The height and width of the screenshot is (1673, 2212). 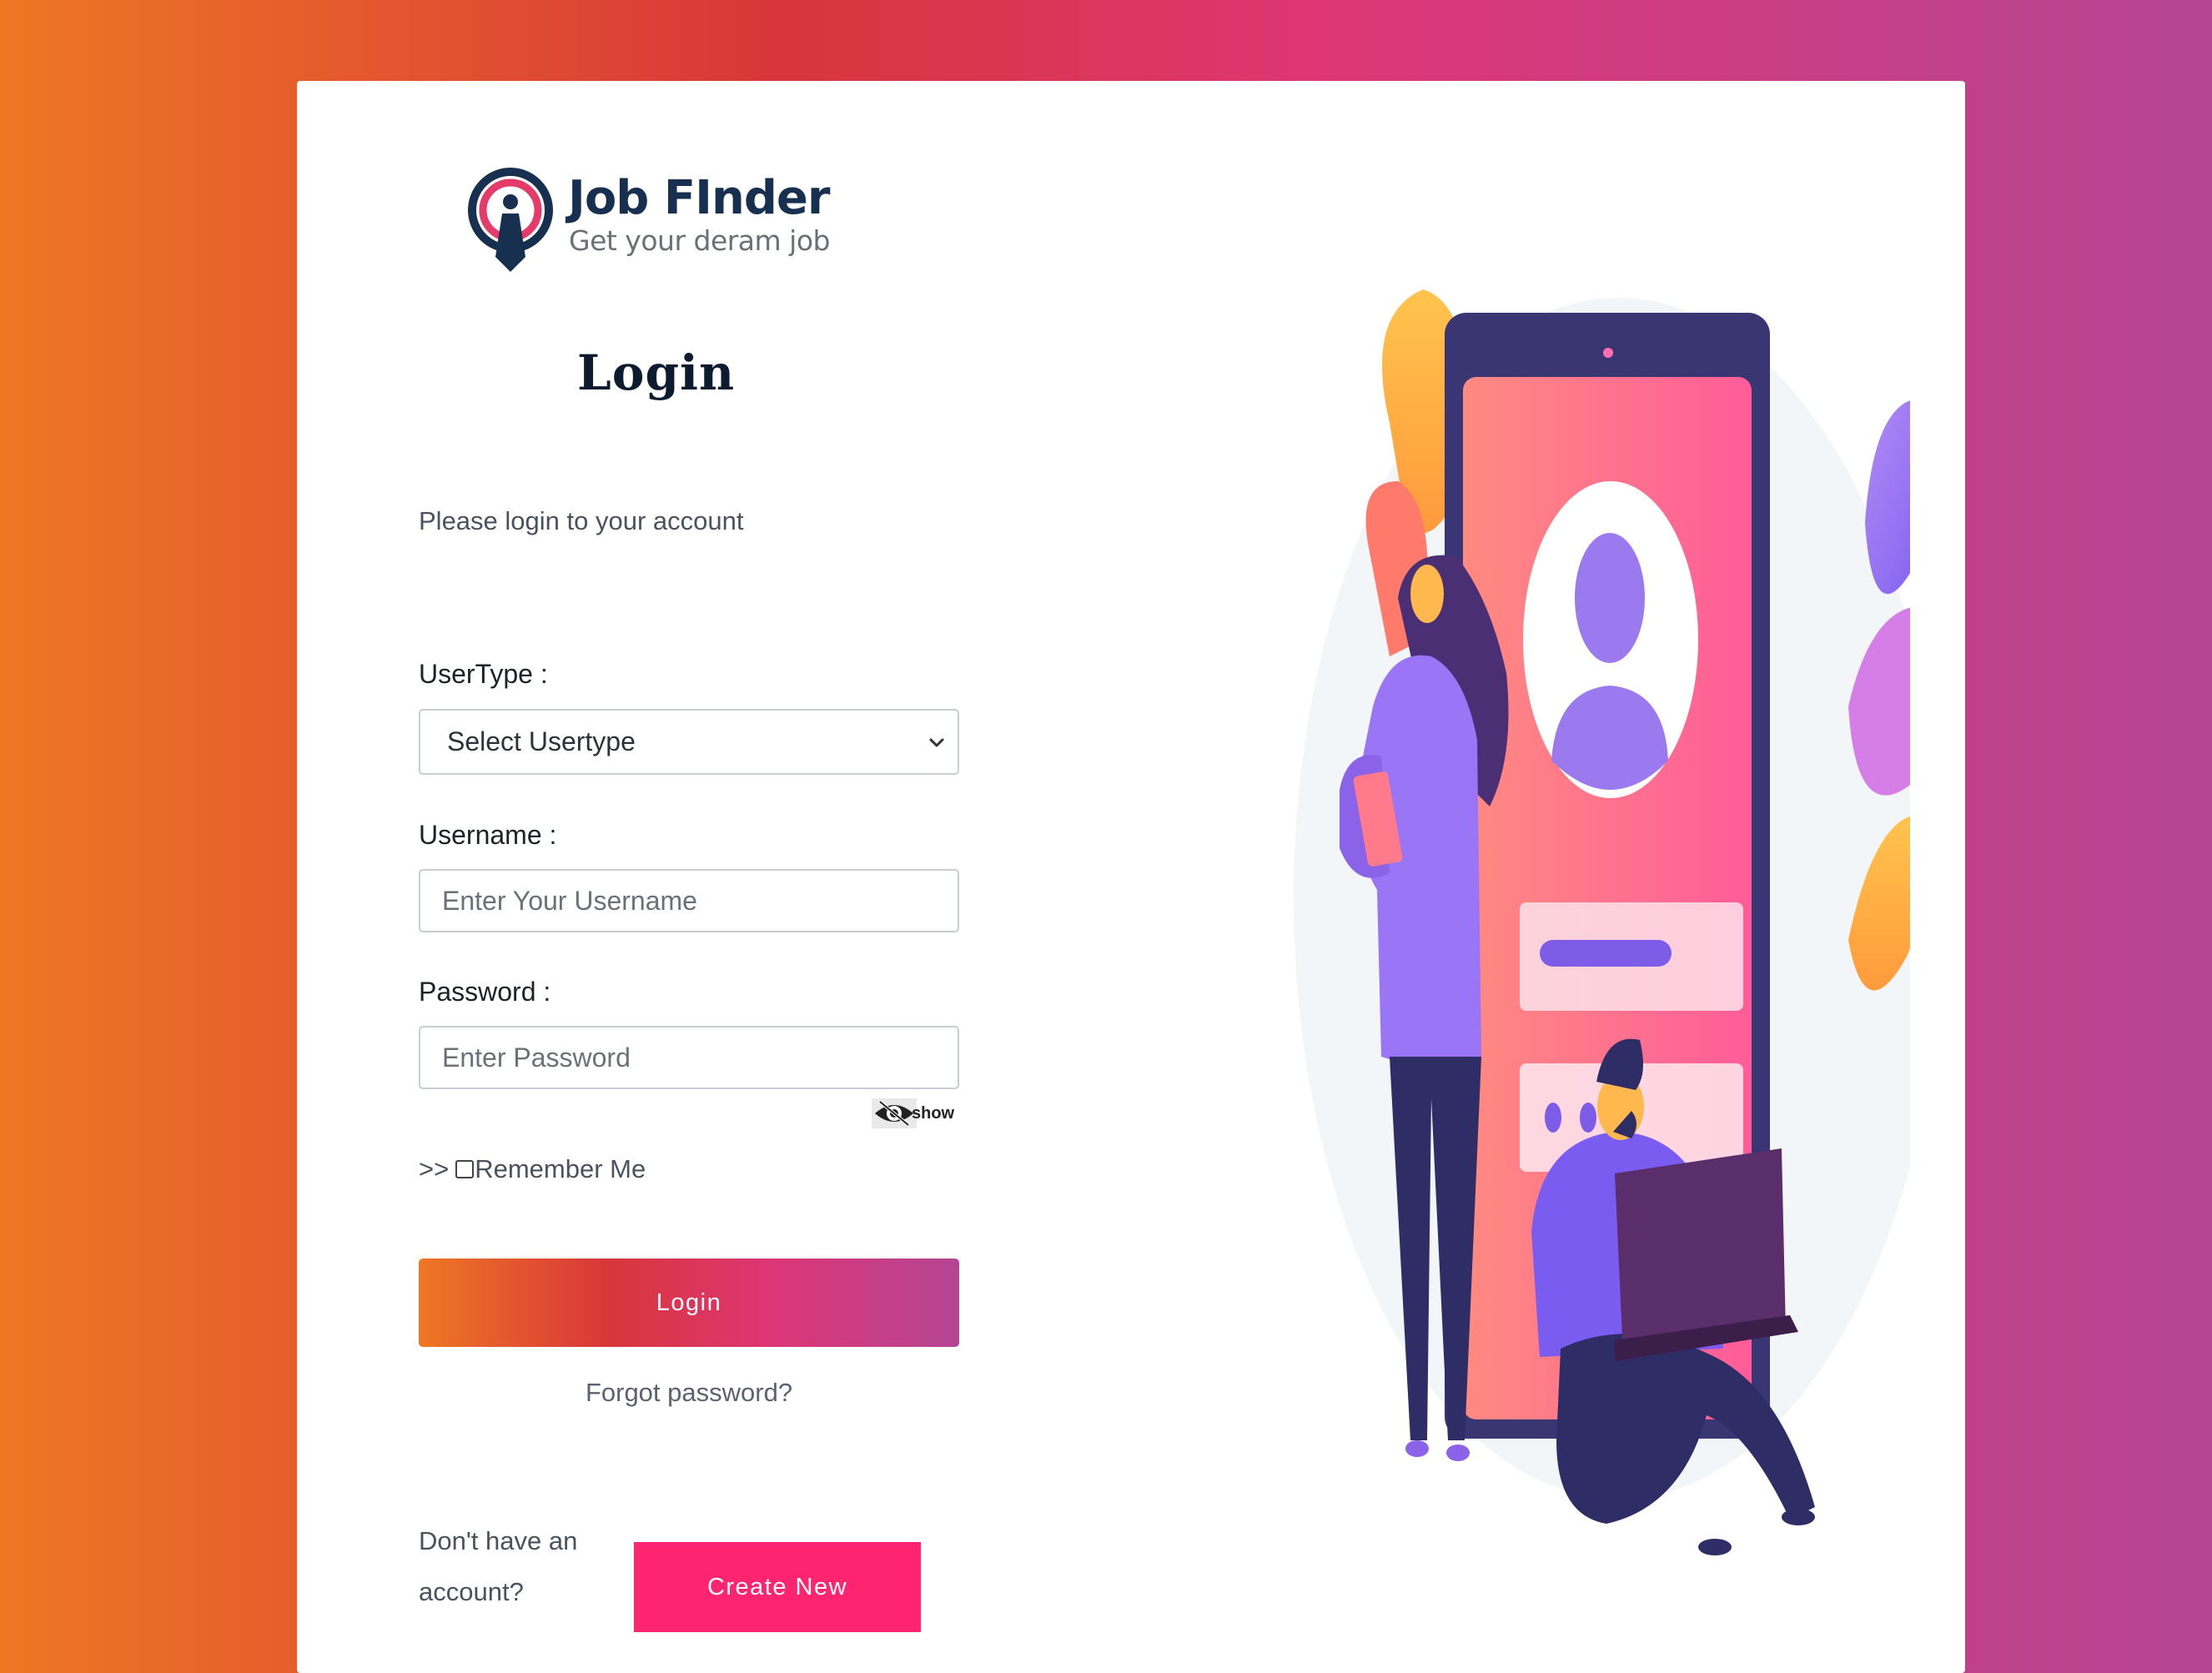 I want to click on eye-slash-icon, so click(x=895, y=1113).